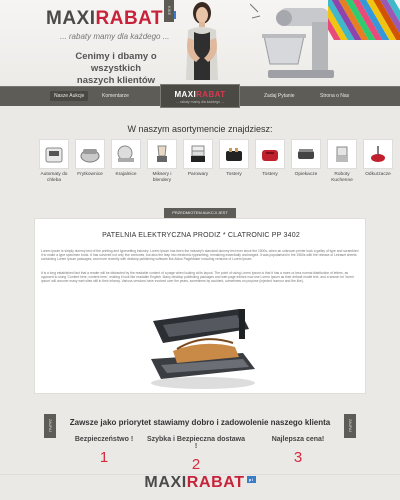 The image size is (400, 500). Describe the element at coordinates (306, 154) in the screenshot. I see `grill-icon` at that location.